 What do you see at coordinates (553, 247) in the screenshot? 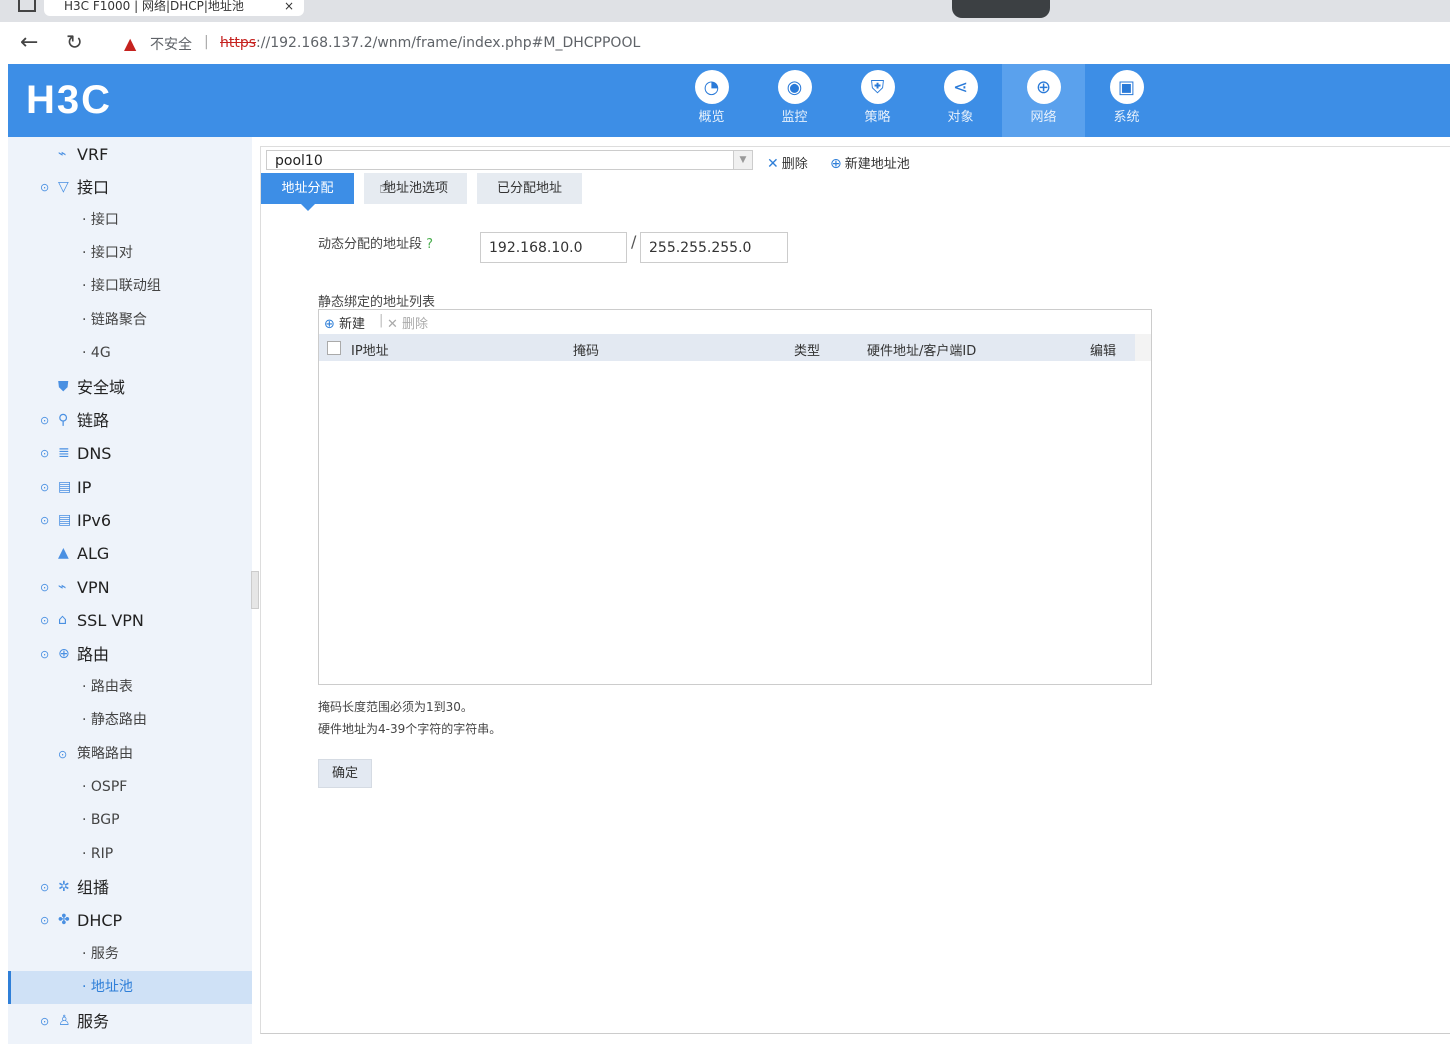
I see `ip-address-field: 192.168.10.0` at bounding box center [553, 247].